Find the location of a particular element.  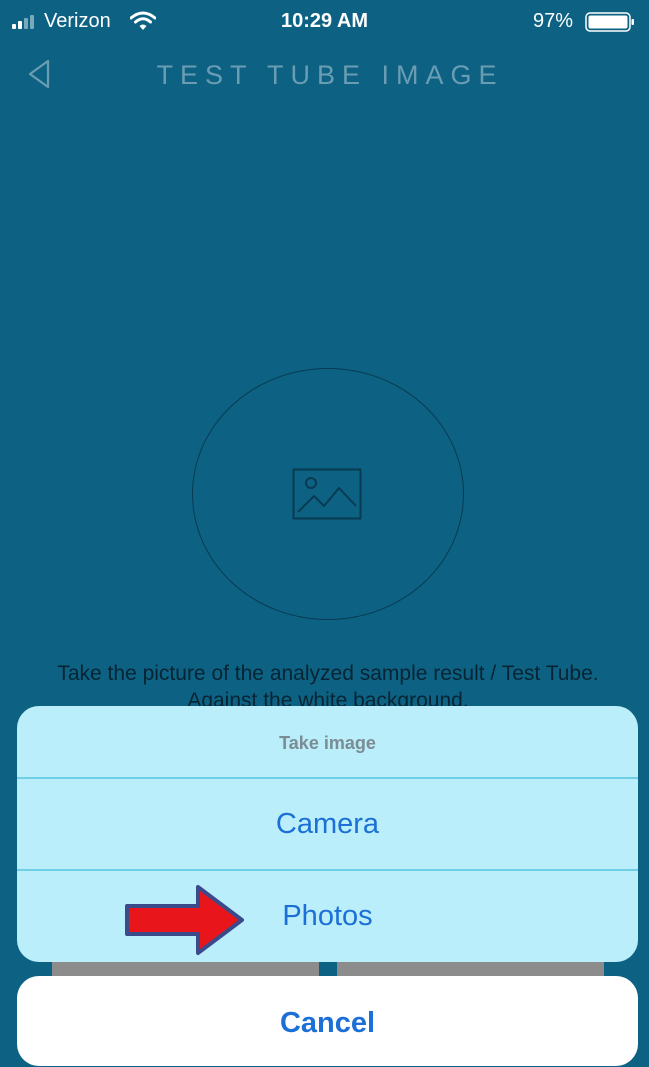

camera-option: Camera is located at coordinates (327, 824).